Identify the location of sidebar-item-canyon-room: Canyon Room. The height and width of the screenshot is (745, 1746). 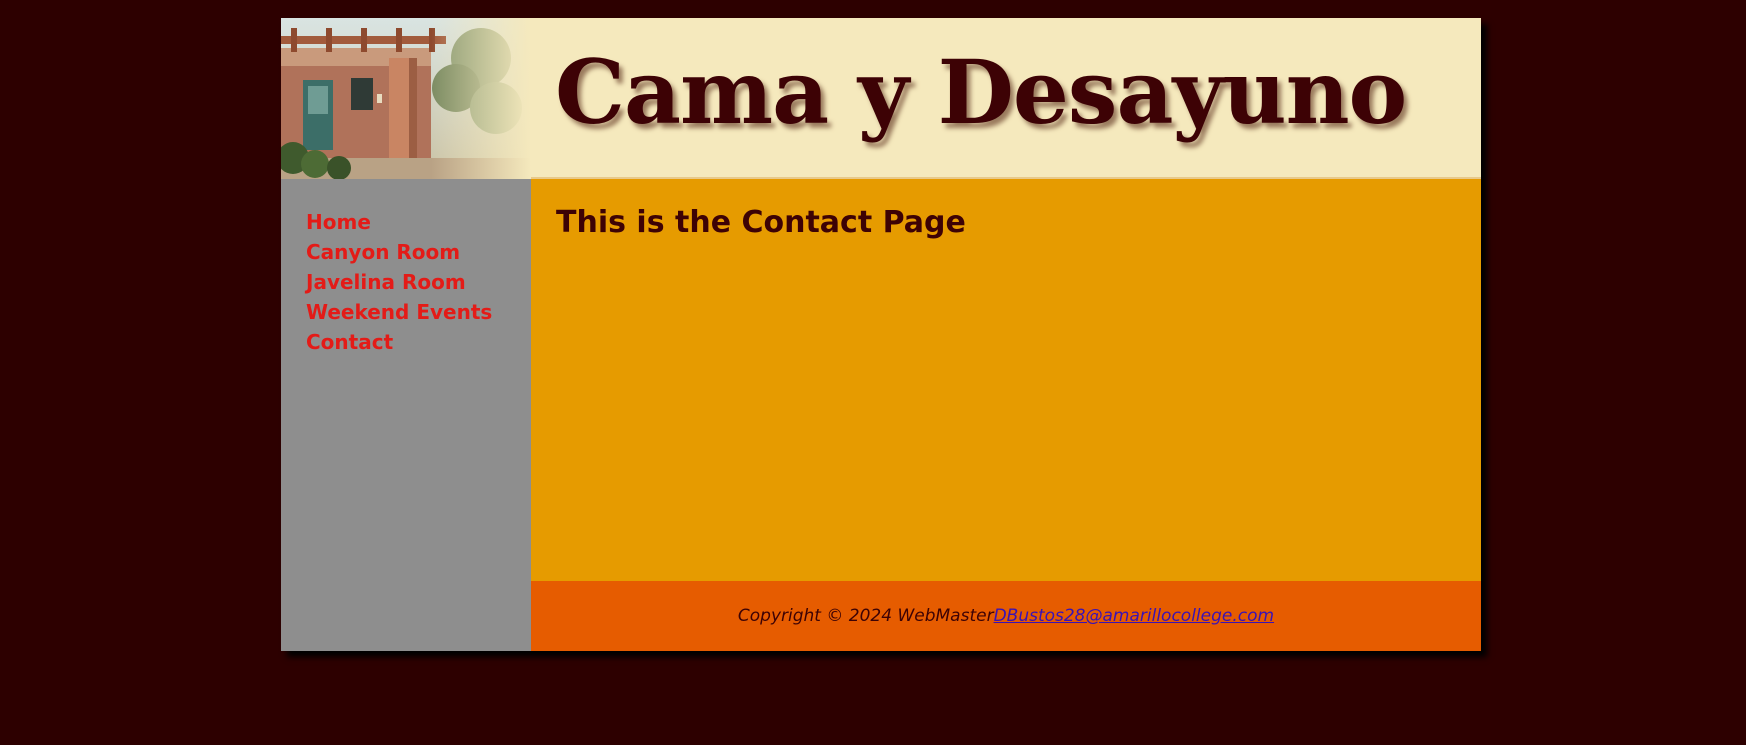
(418, 252).